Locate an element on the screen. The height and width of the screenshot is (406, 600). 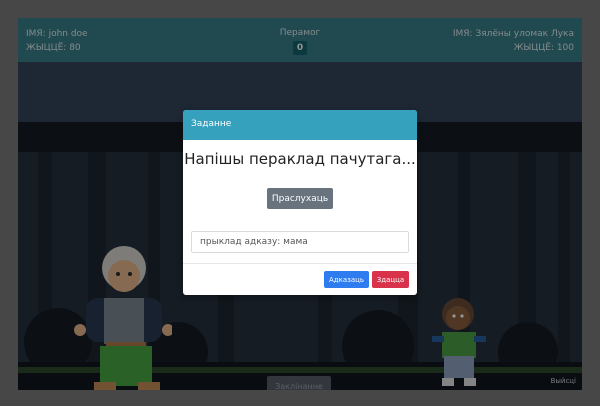
modal-header: Заданне is located at coordinates (300, 125).